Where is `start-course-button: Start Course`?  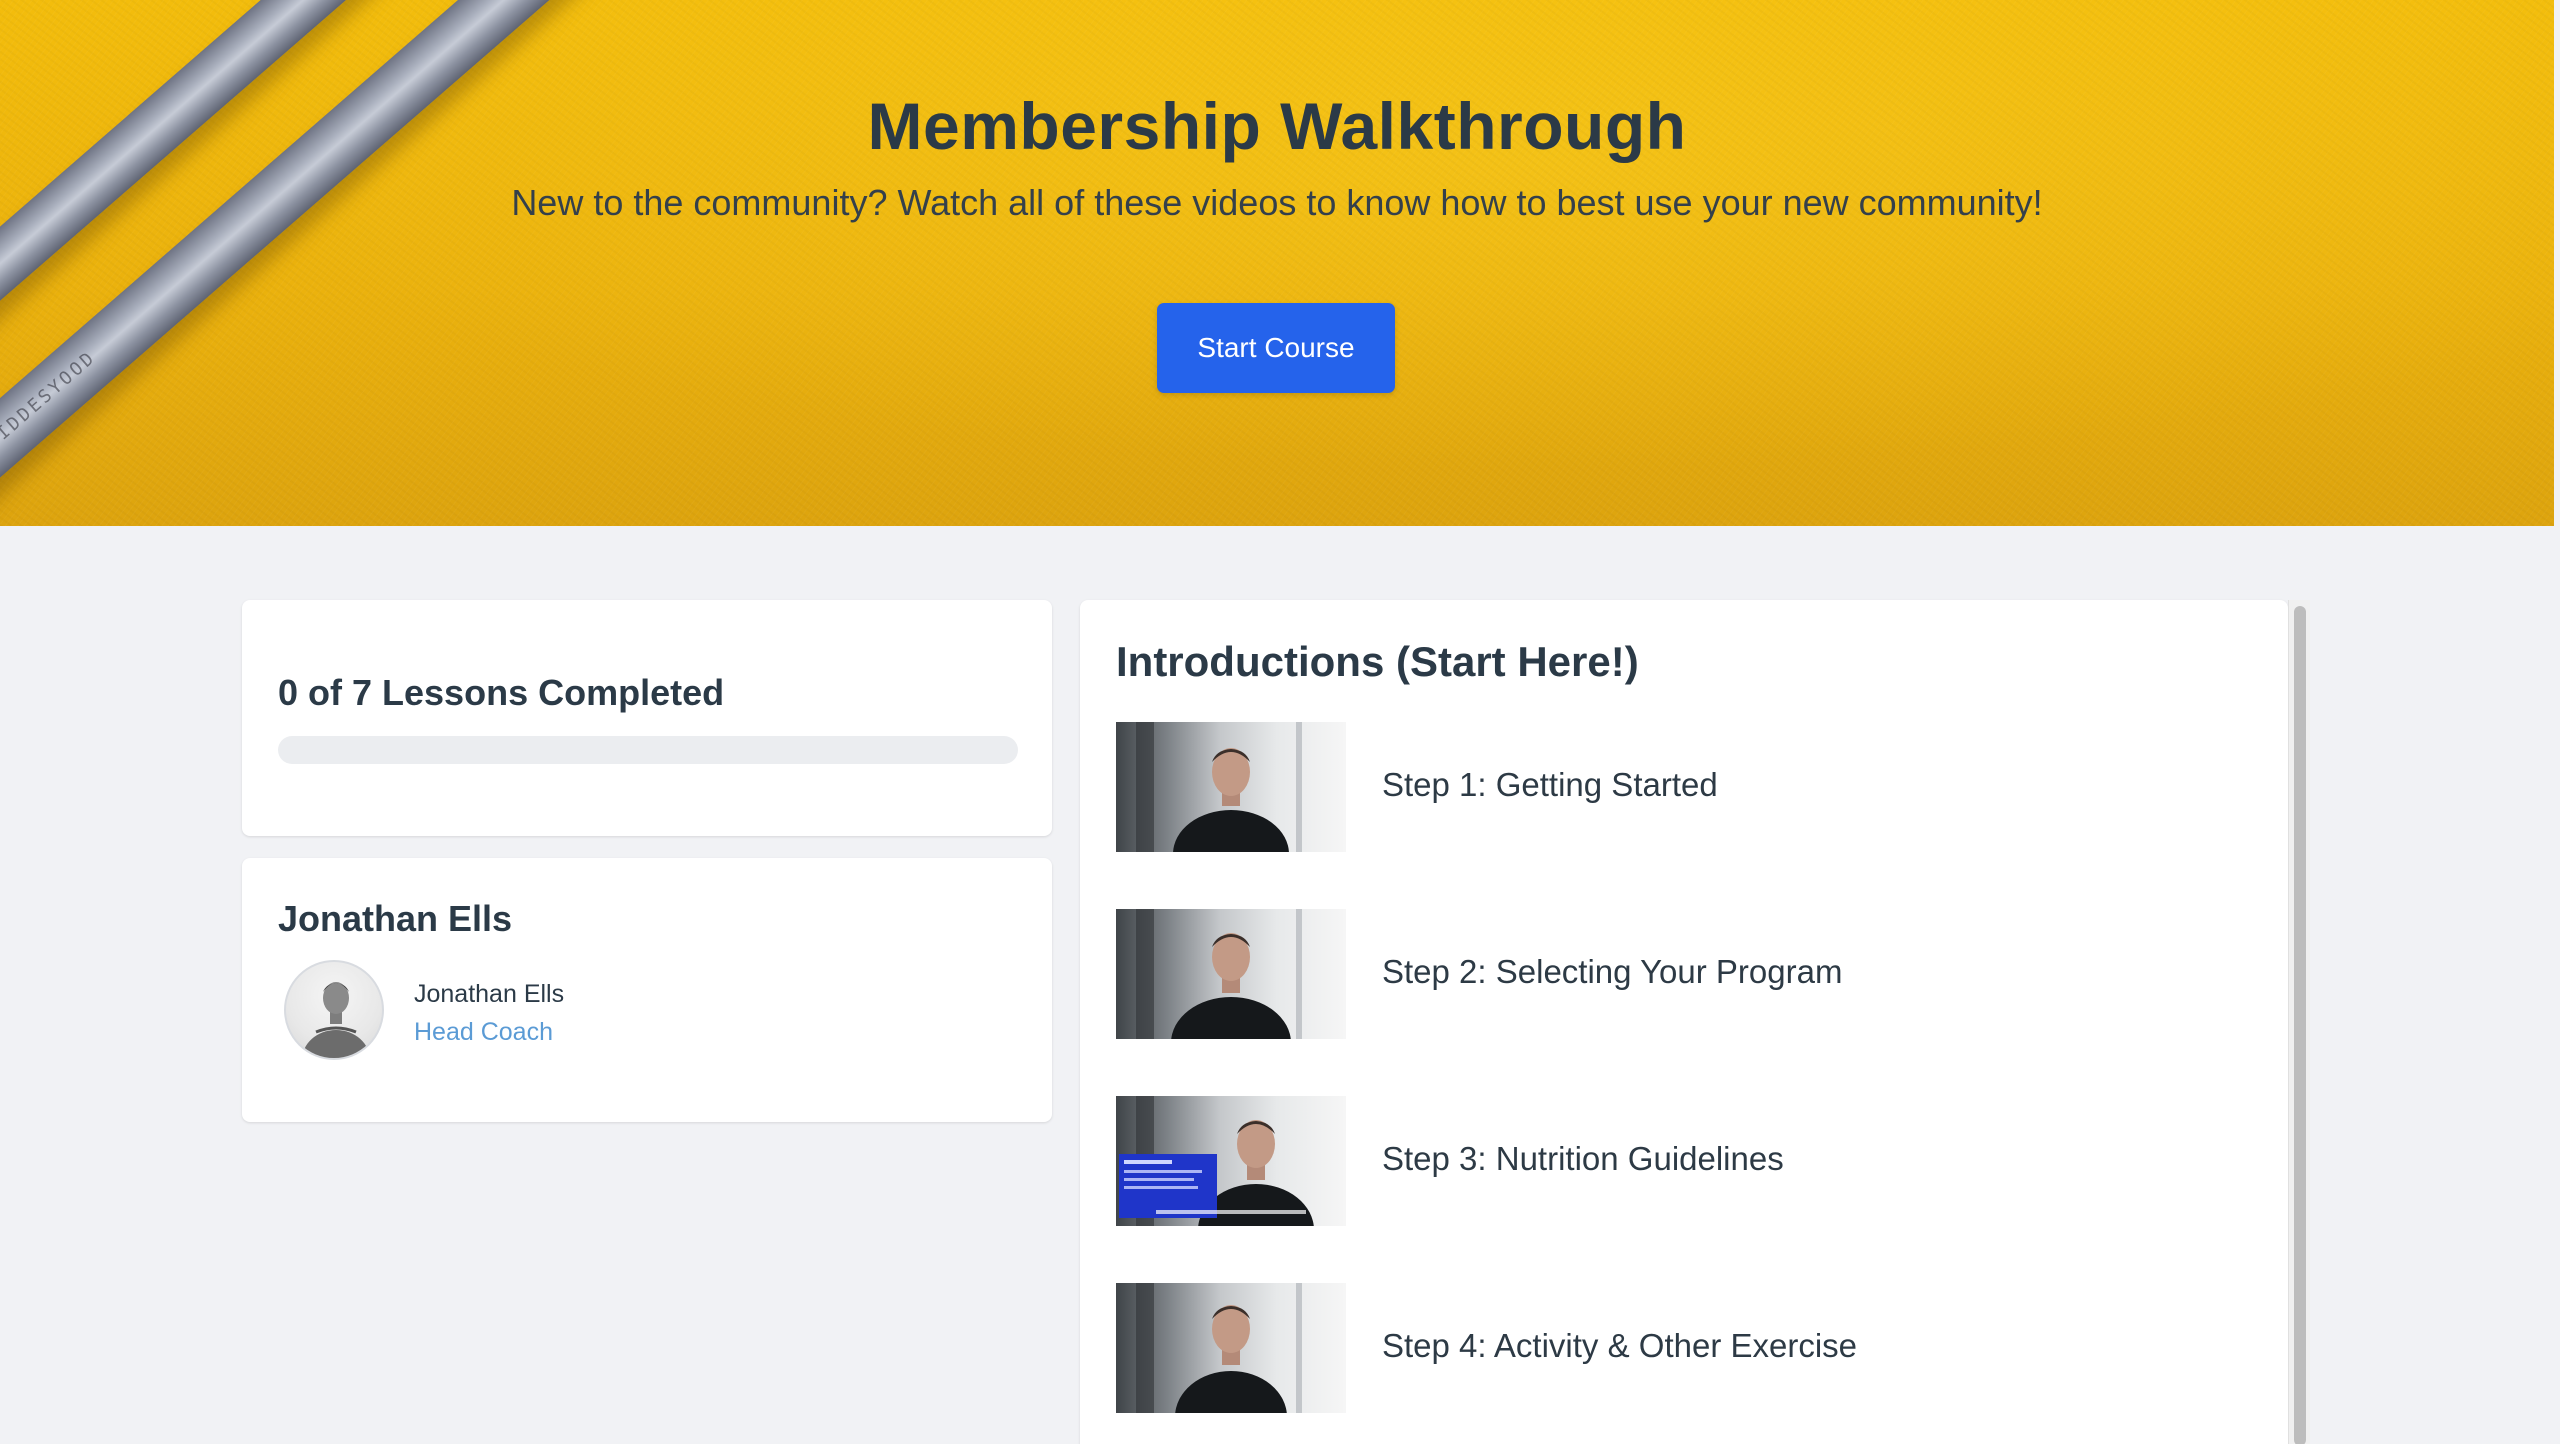
start-course-button: Start Course is located at coordinates (1276, 348).